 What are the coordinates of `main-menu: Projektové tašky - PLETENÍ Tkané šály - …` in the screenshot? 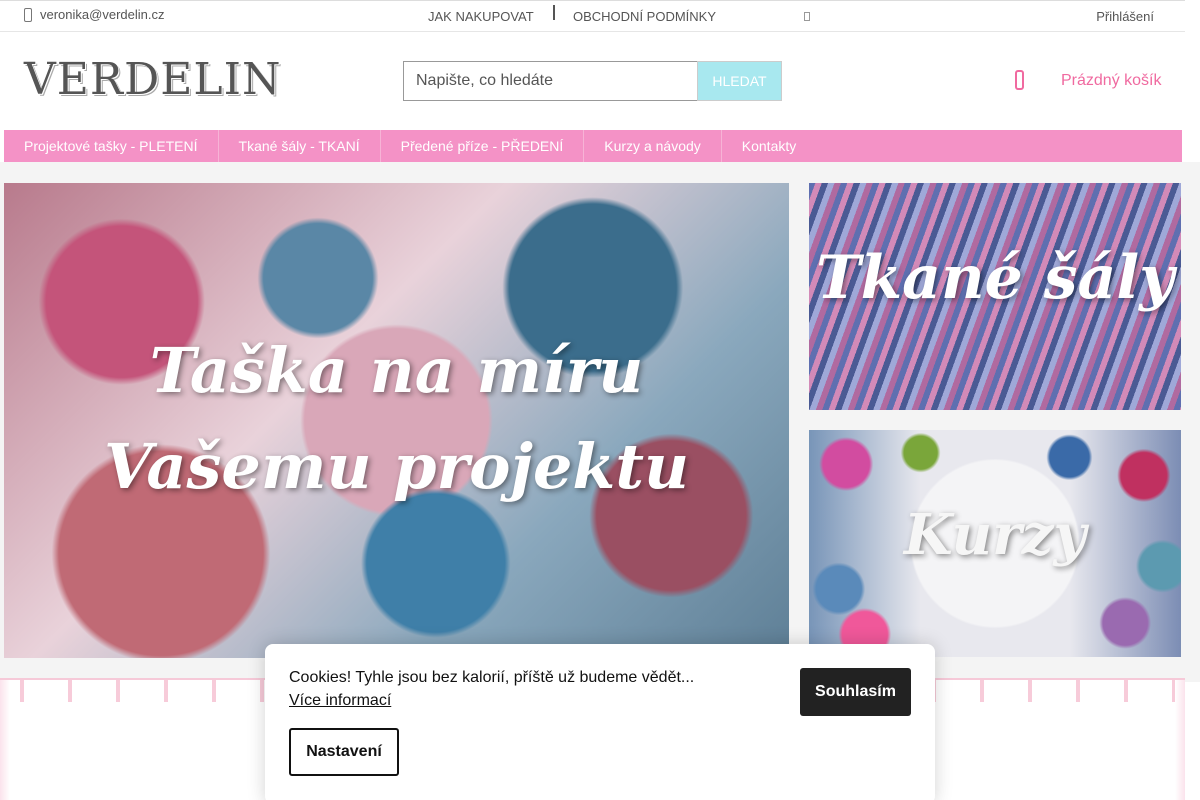 It's located at (593, 146).